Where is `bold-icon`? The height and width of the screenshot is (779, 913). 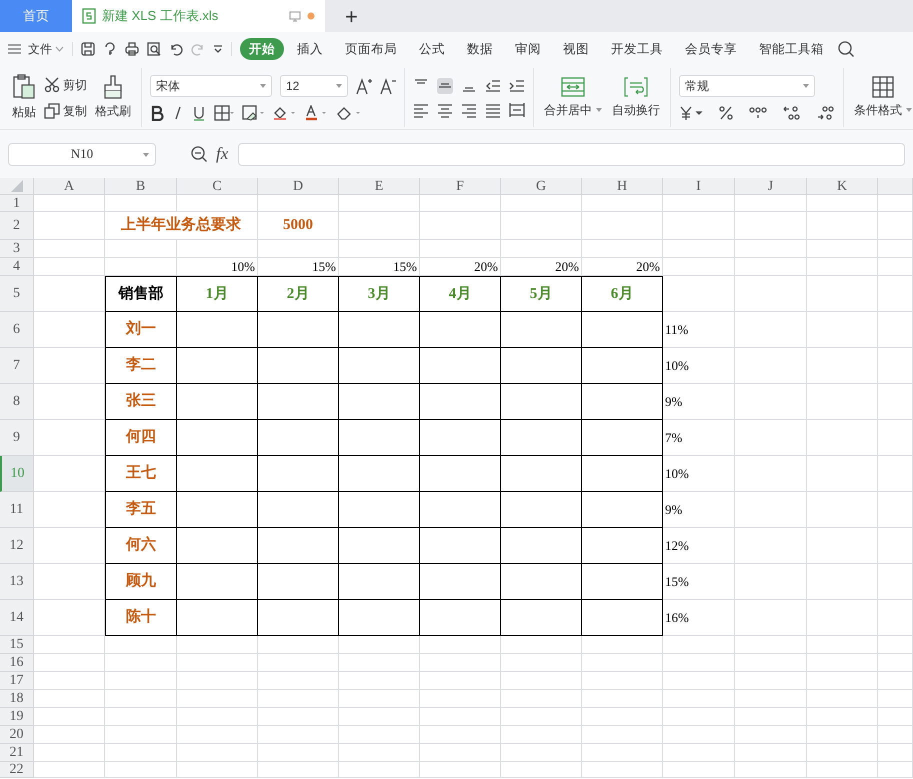 bold-icon is located at coordinates (157, 112).